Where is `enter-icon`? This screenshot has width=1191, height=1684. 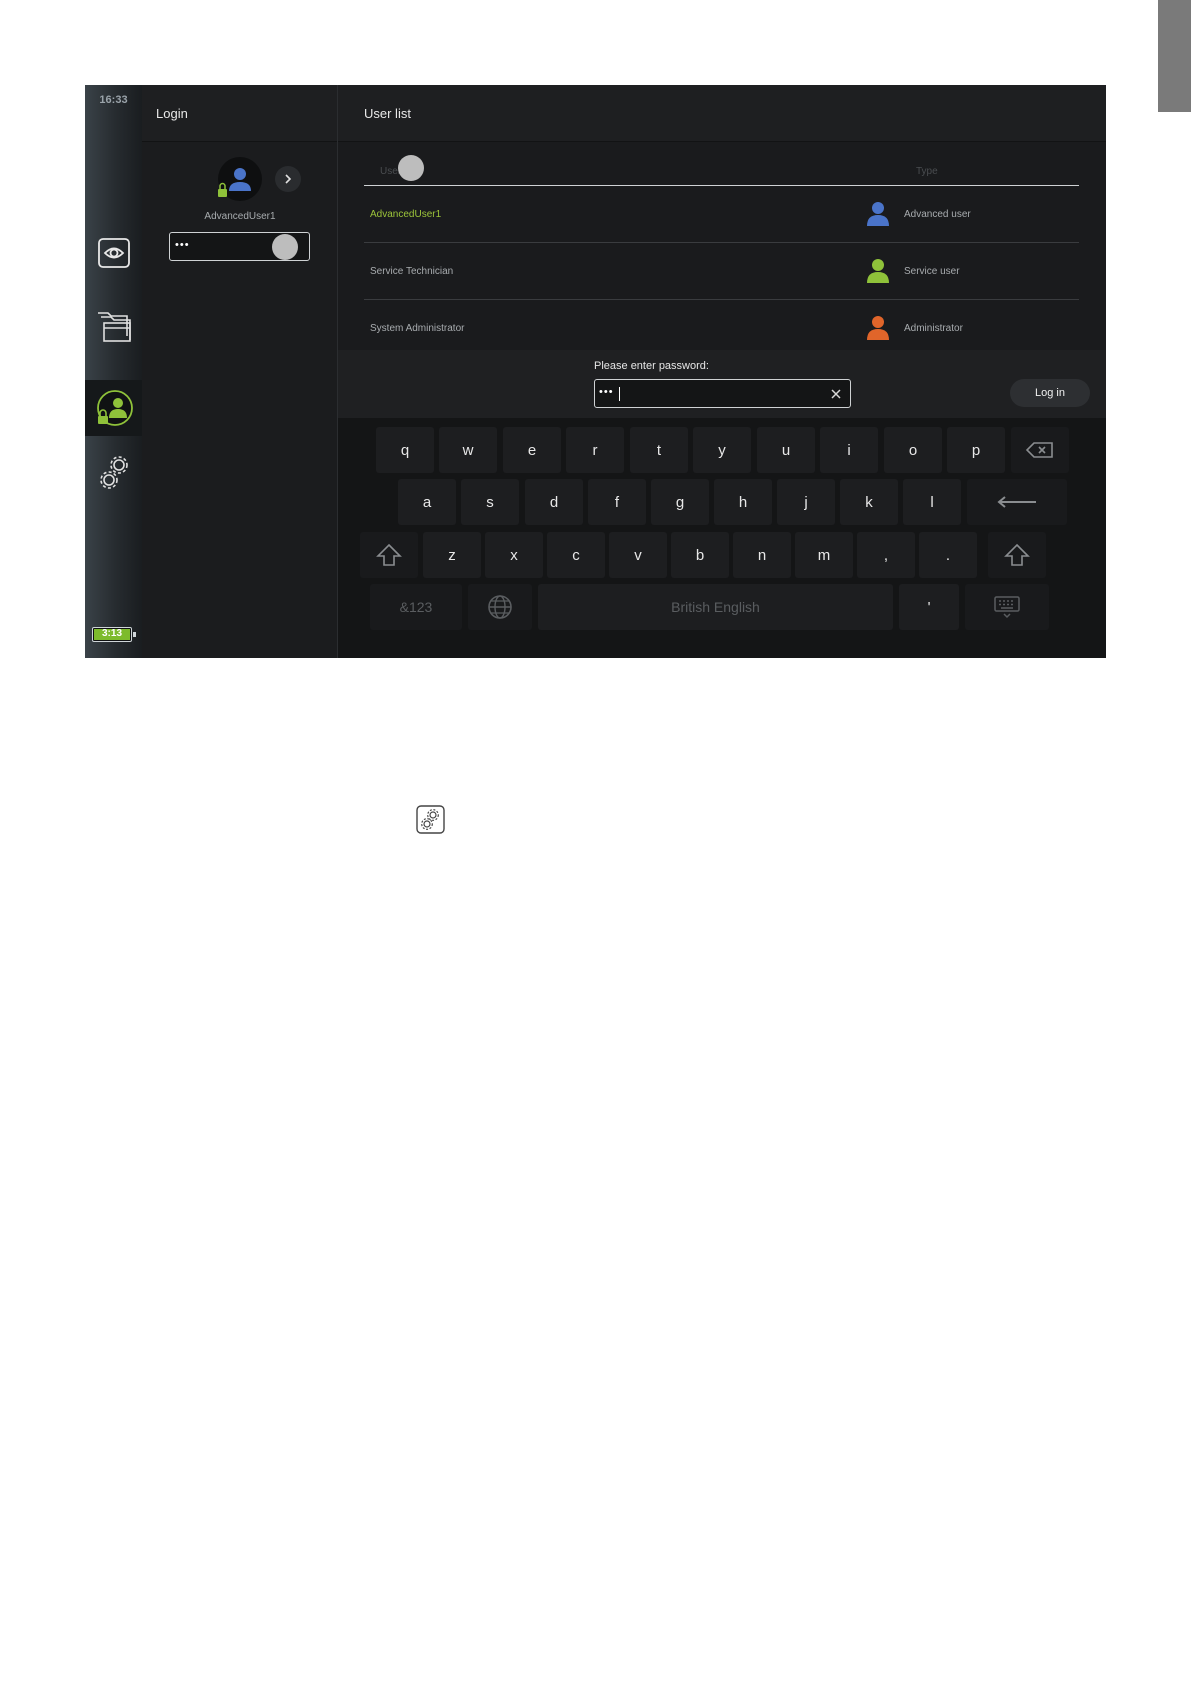 enter-icon is located at coordinates (1016, 502).